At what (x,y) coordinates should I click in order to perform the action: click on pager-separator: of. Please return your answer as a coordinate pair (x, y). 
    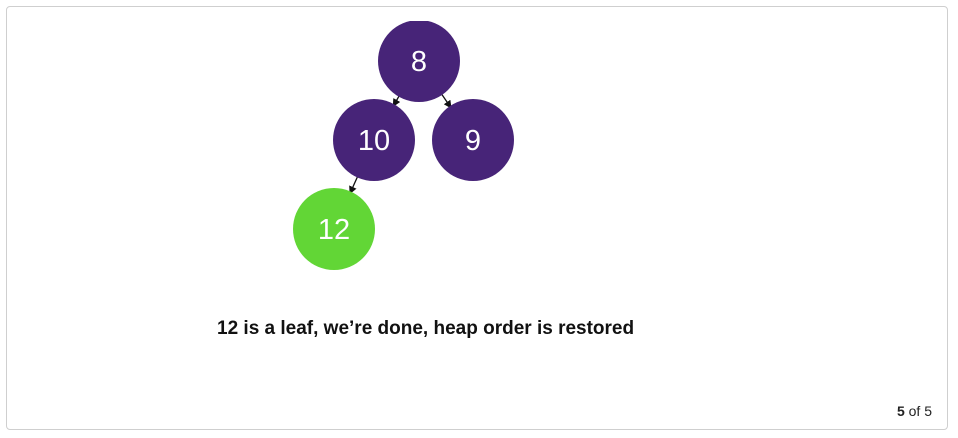
    Looking at the image, I should click on (914, 411).